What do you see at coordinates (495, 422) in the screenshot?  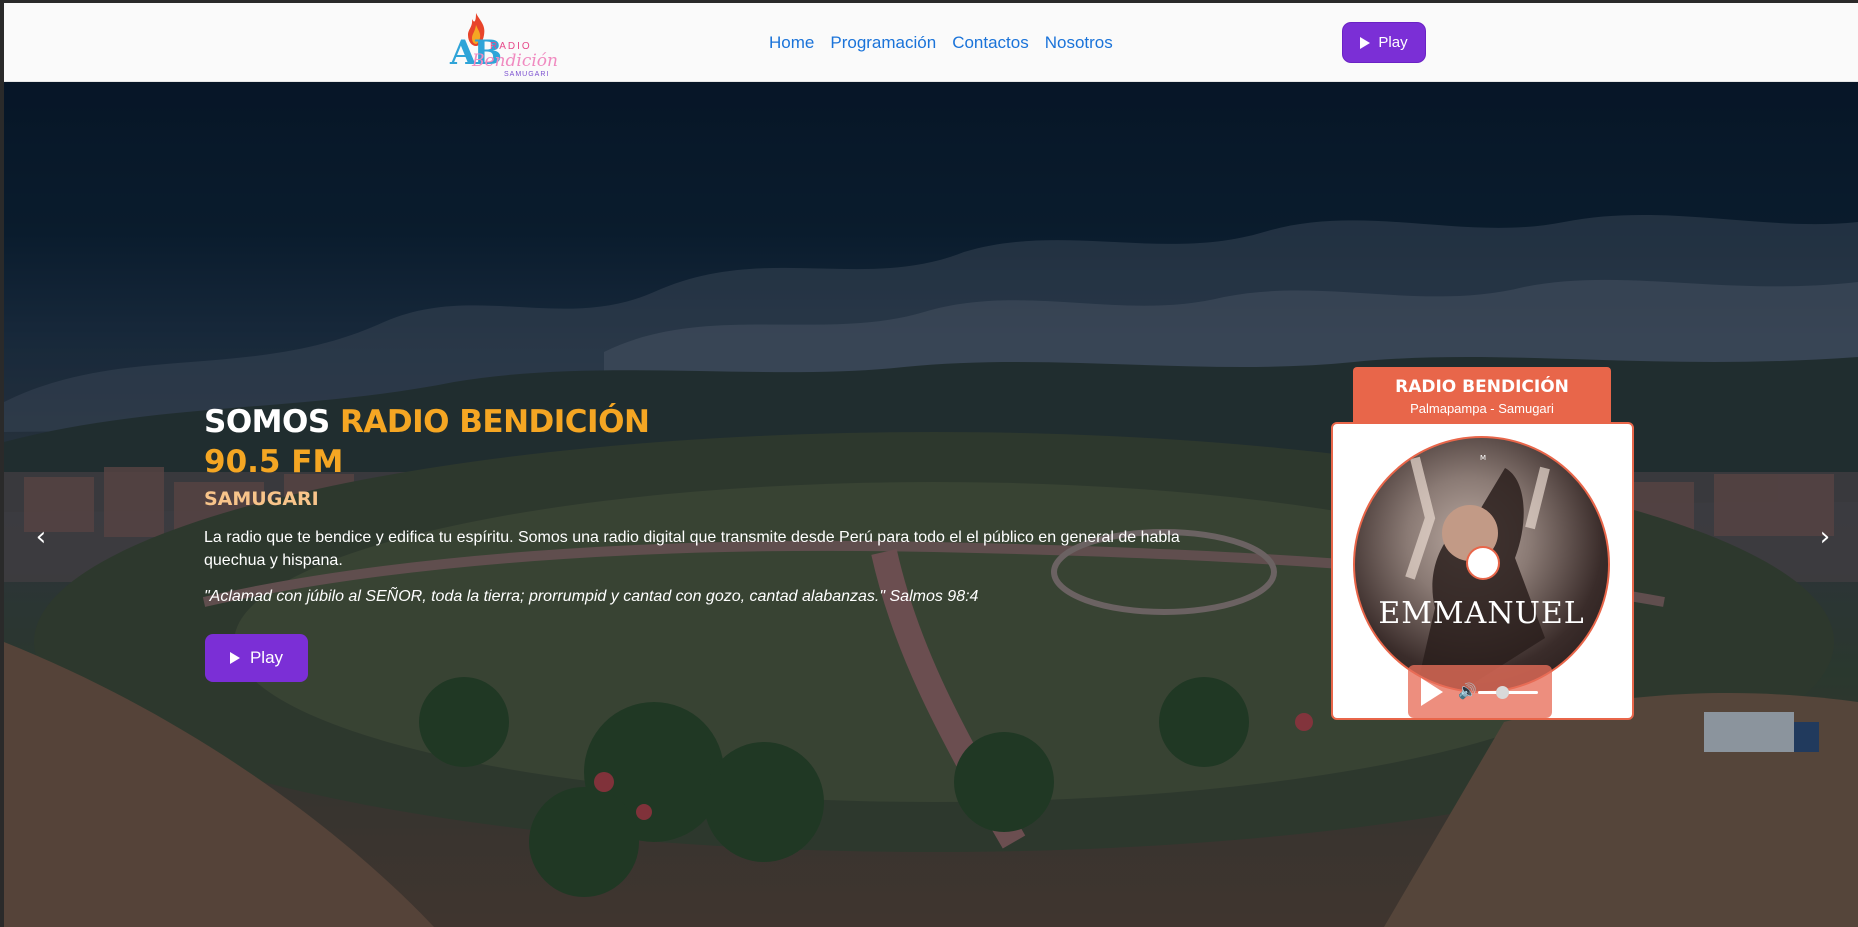 I see `hero-title-accent: RADIO BENDICIÓN` at bounding box center [495, 422].